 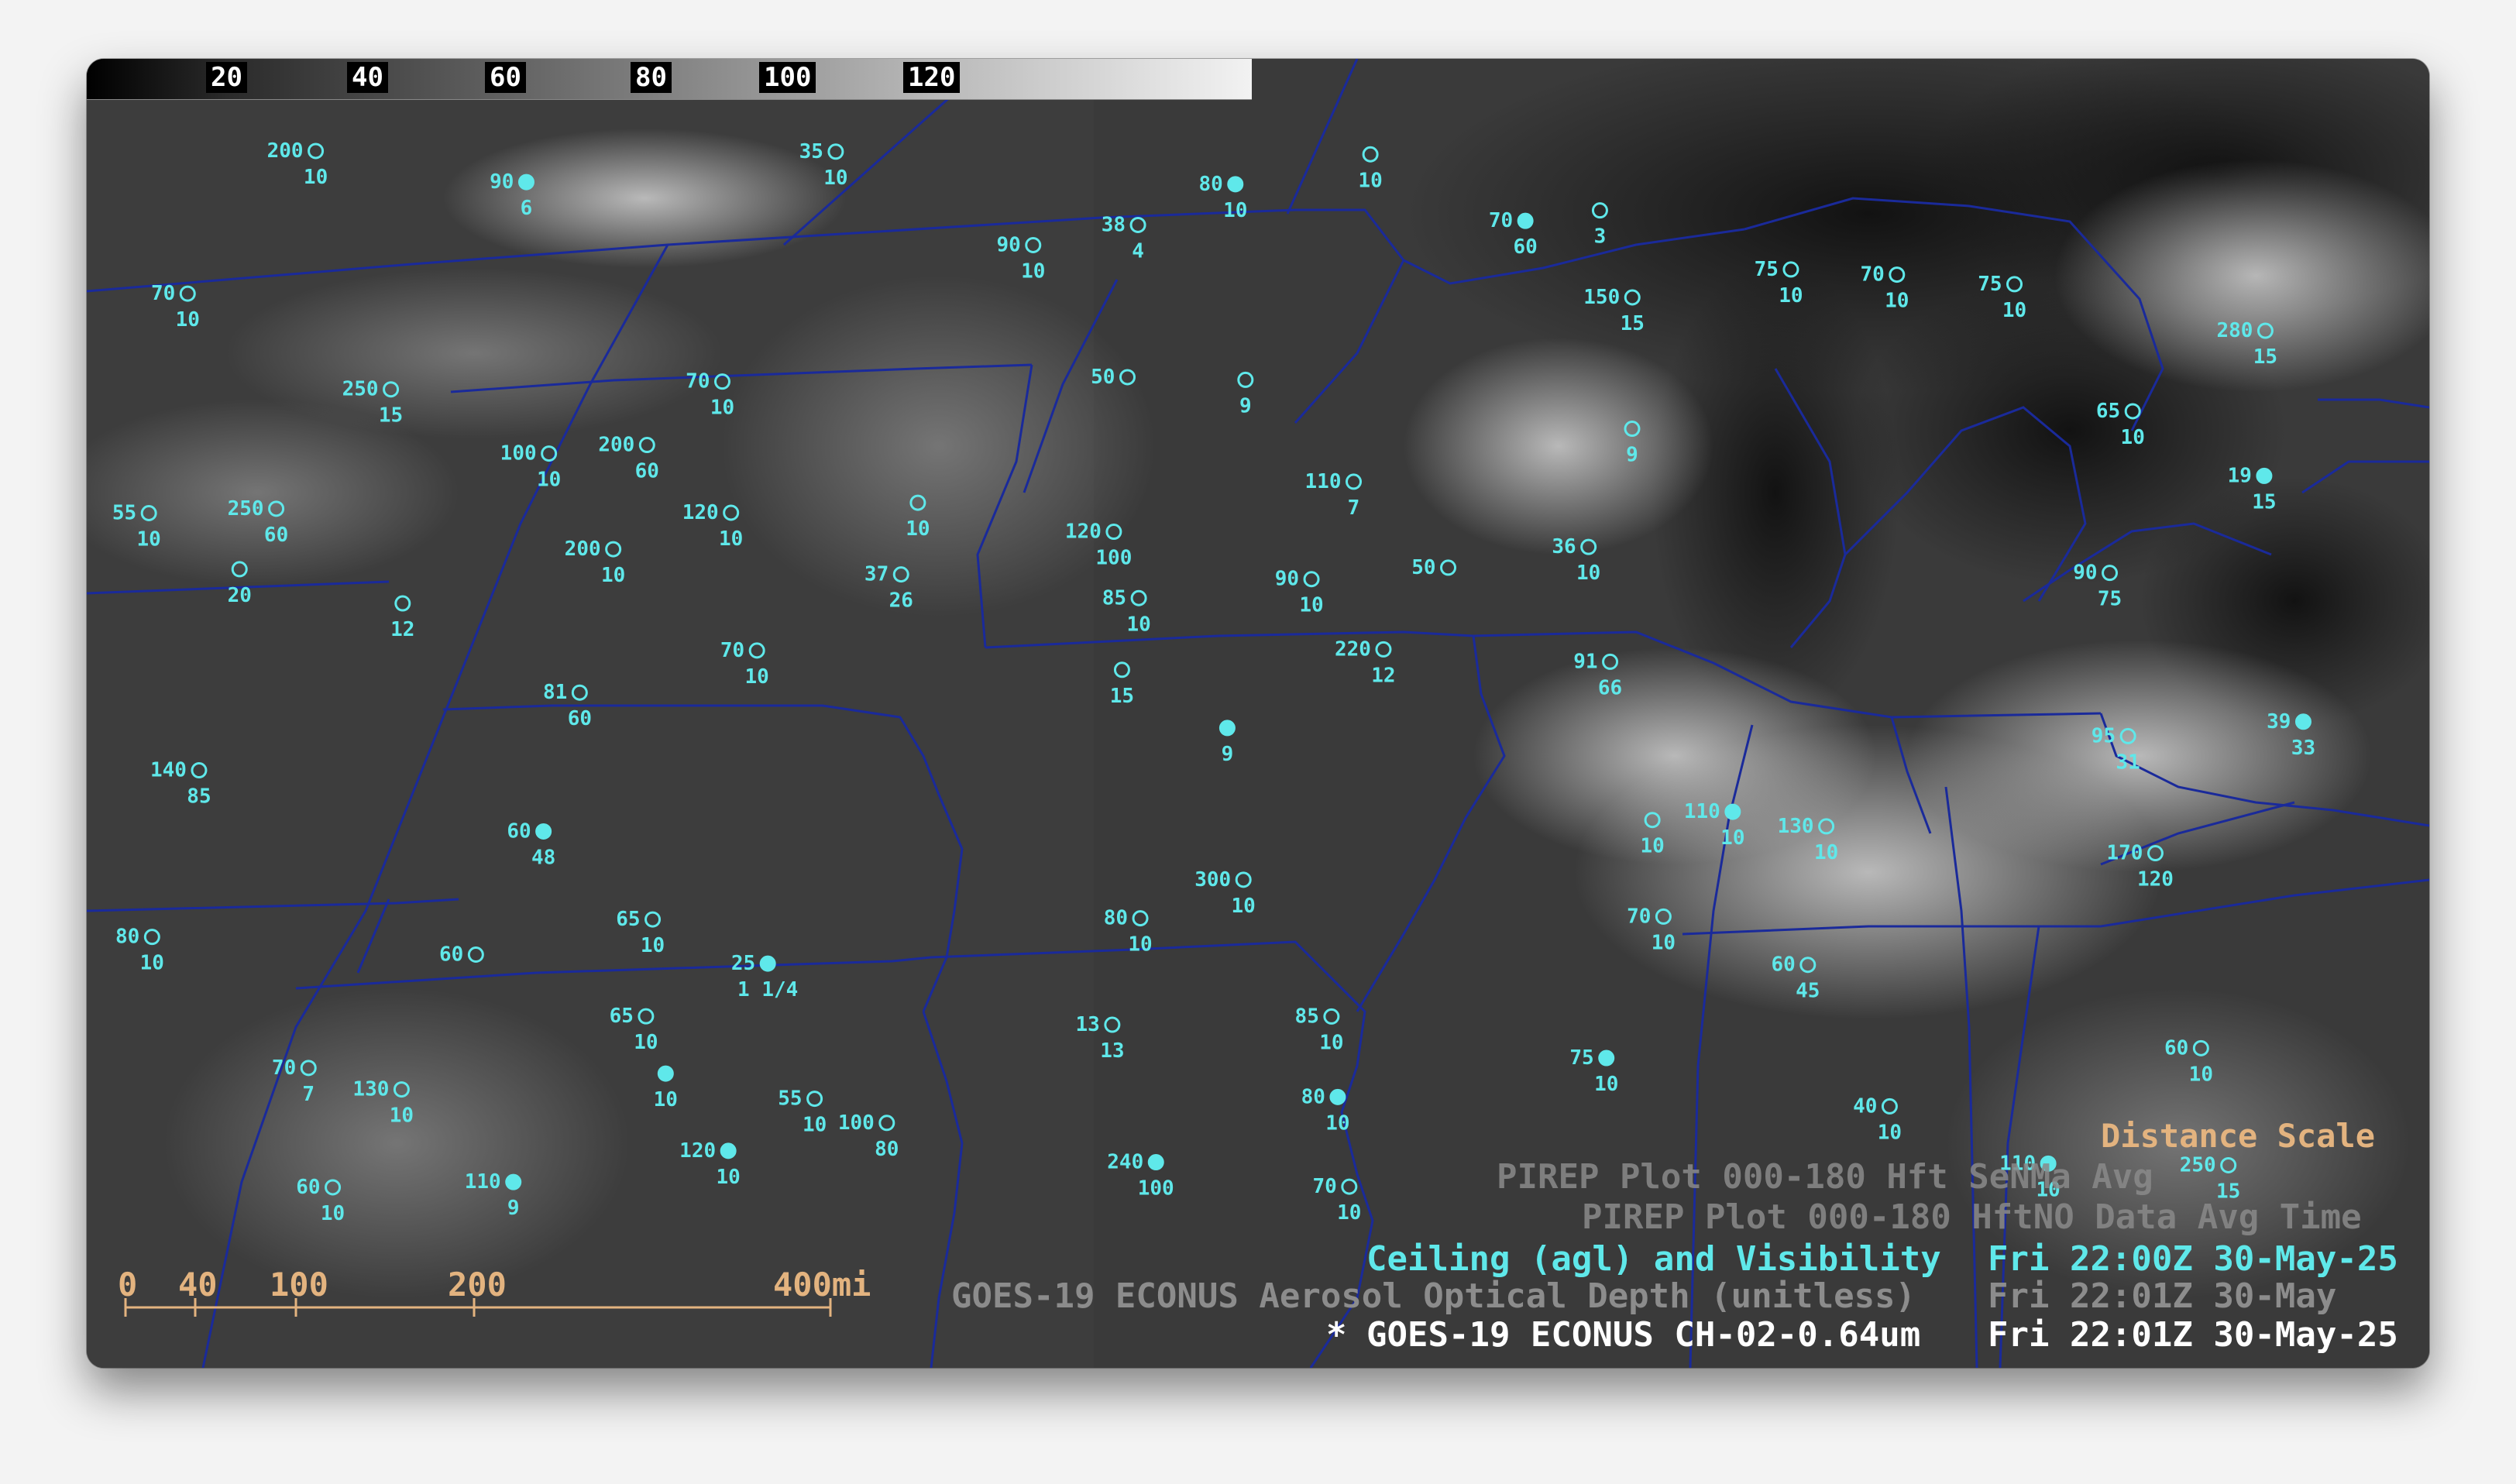 I want to click on visibility-label: 31, so click(x=2128, y=762).